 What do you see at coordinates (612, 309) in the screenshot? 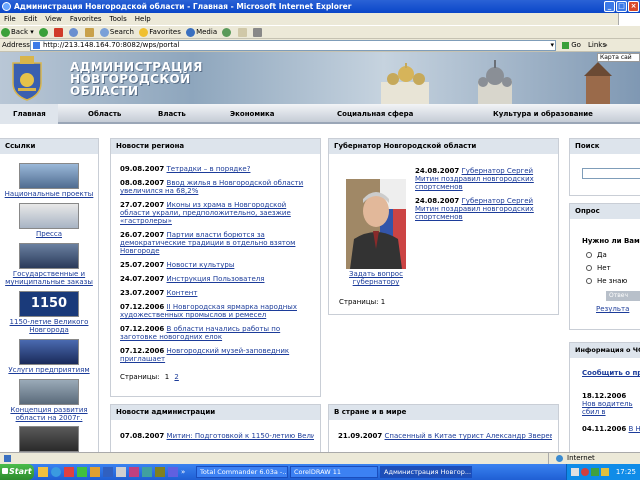
I see `poll-results-link: Результа` at bounding box center [612, 309].